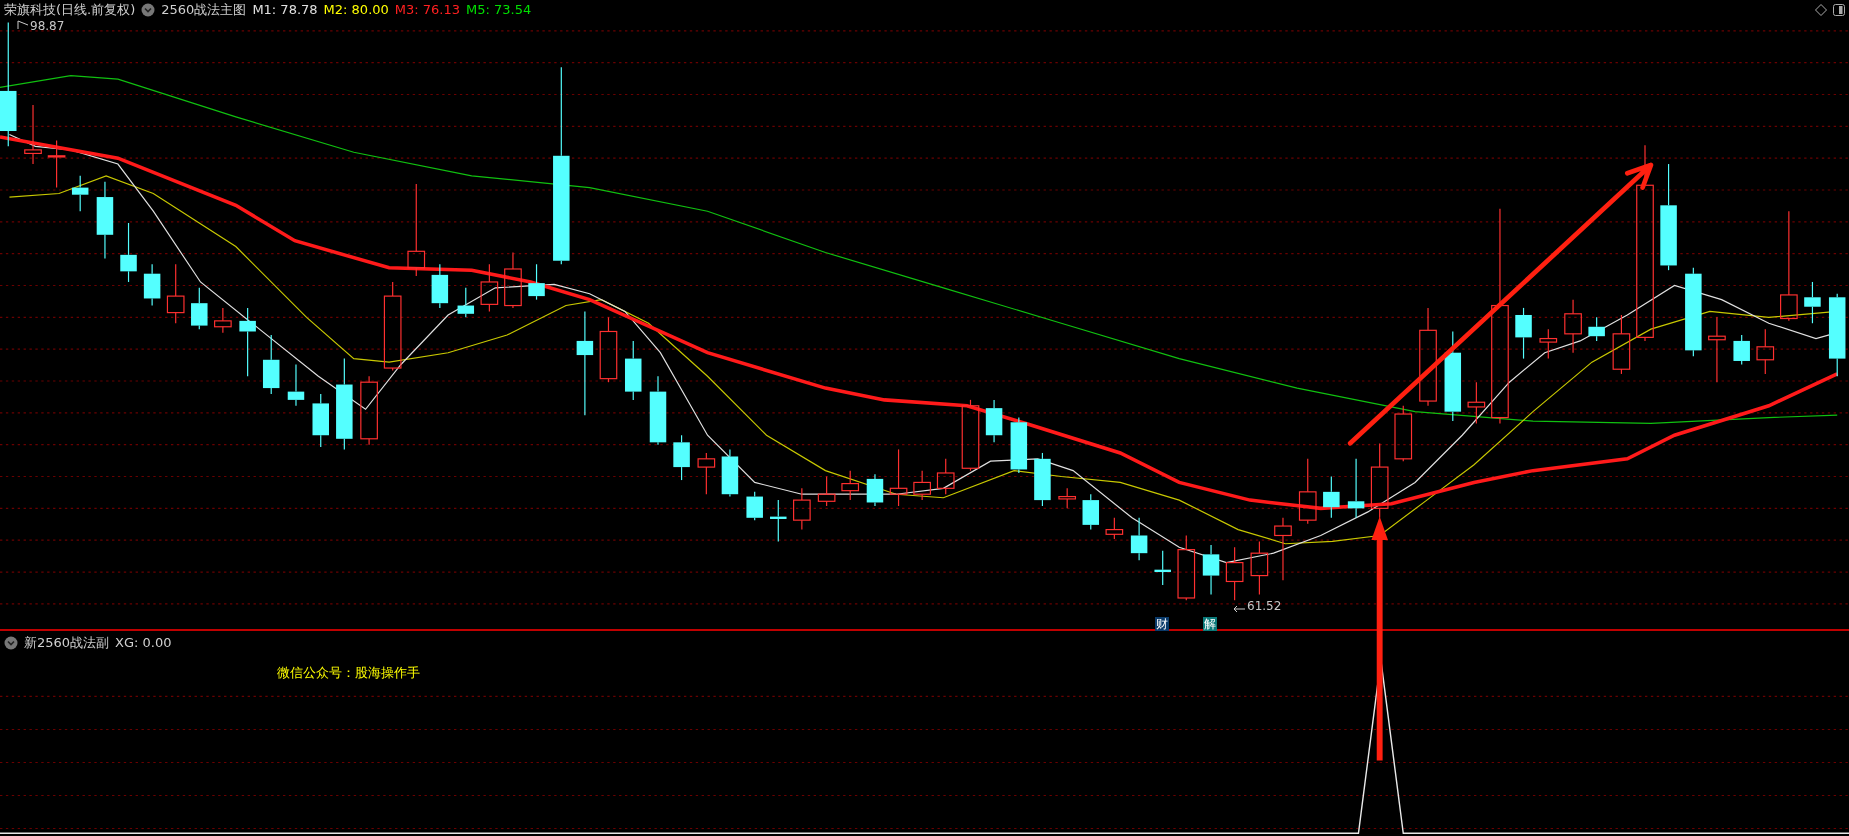 This screenshot has width=1849, height=836. I want to click on high-marker-icon, so click(23, 25).